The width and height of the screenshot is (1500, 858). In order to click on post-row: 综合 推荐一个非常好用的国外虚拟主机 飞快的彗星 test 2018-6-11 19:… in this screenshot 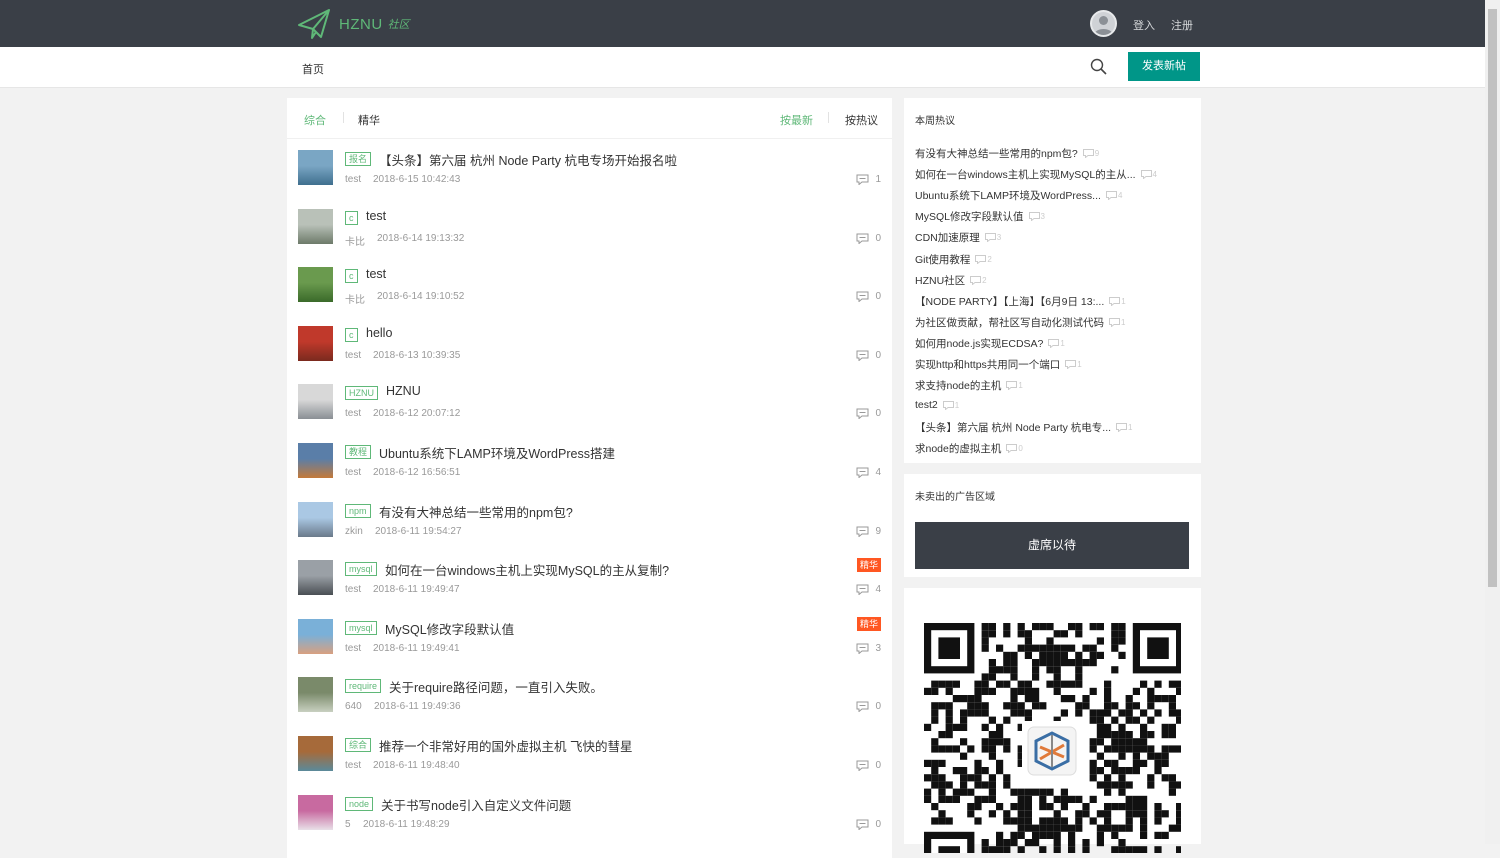, I will do `click(589, 753)`.